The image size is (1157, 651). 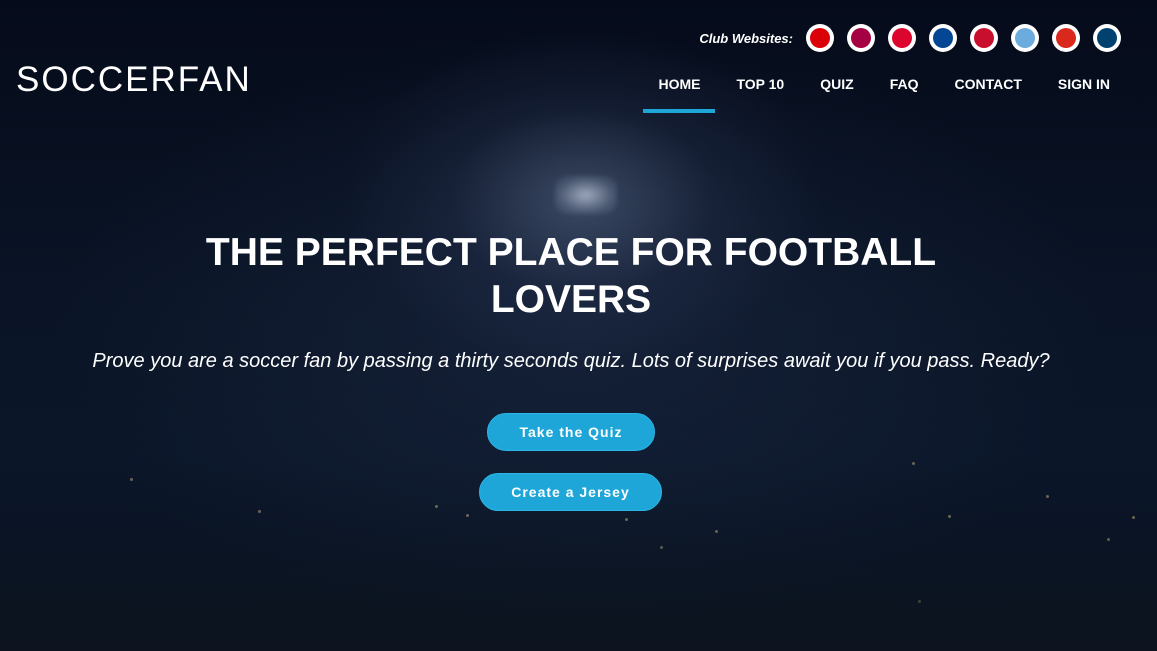 I want to click on bayern-badge-icon, so click(x=902, y=38).